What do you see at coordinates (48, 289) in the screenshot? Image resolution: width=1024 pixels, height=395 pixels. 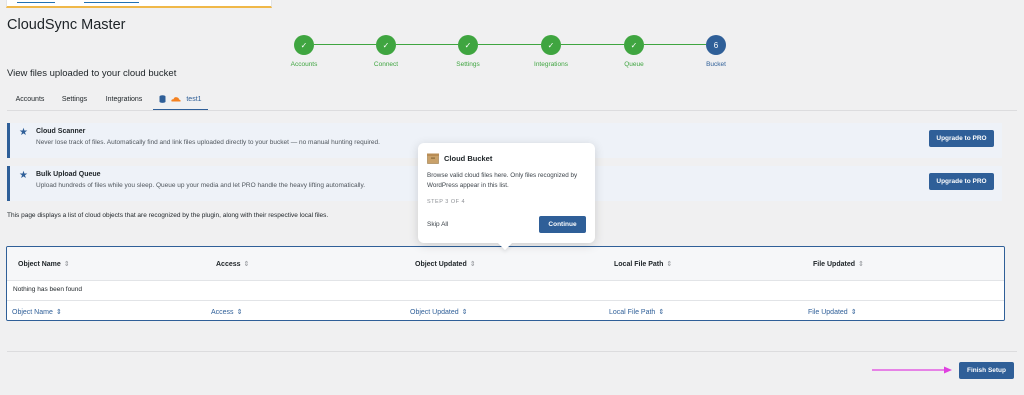 I see `empty-message: Nothing has been found` at bounding box center [48, 289].